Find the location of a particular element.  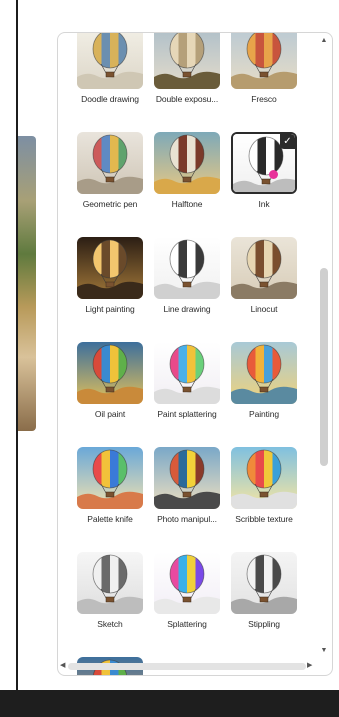

vertical-scrollbar: ▲ ▼ is located at coordinates (324, 346).